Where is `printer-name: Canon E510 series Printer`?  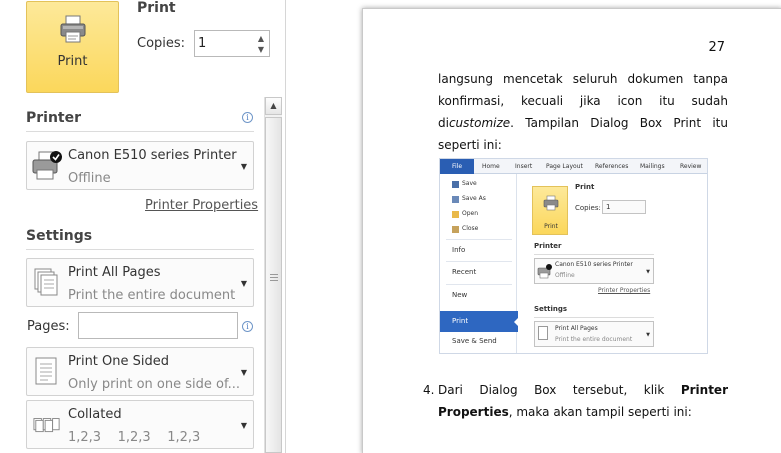 printer-name: Canon E510 series Printer is located at coordinates (152, 155).